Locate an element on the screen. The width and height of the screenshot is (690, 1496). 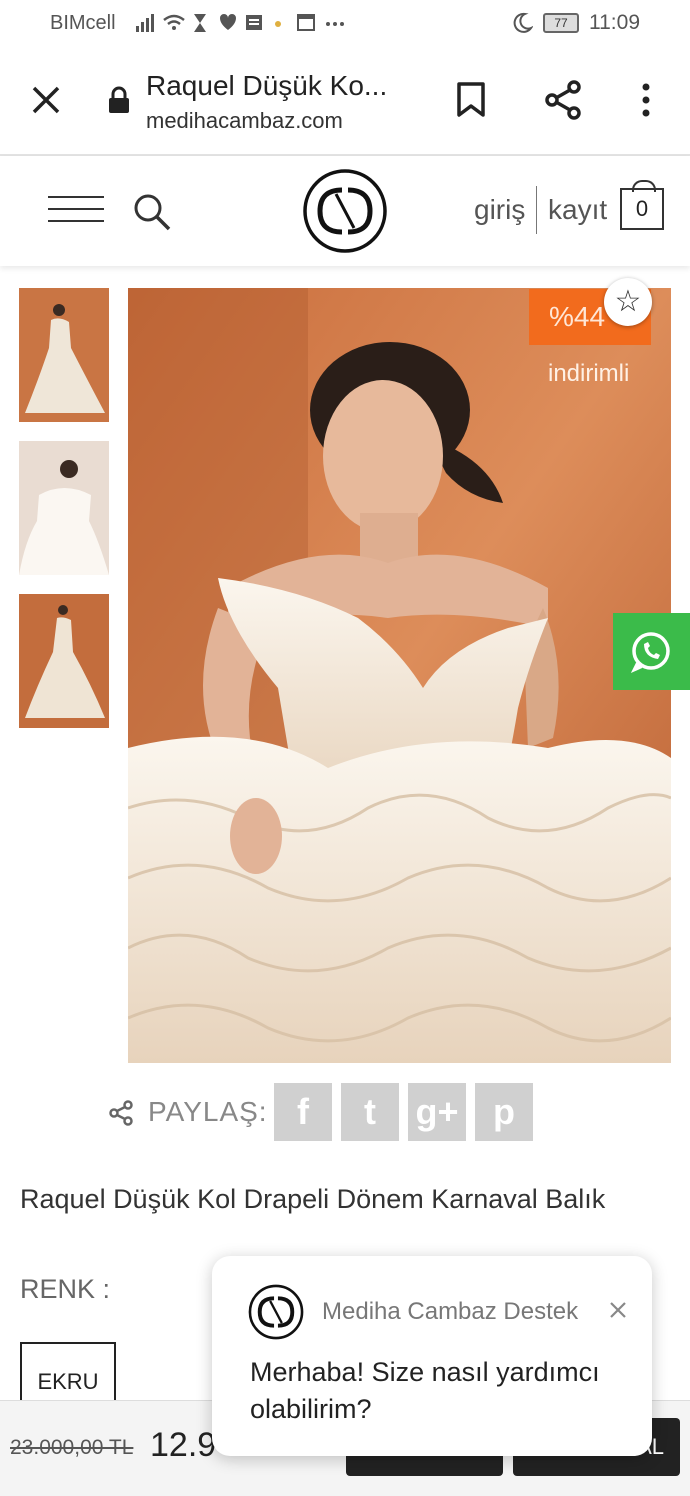
star-icon: ☆ is located at coordinates (628, 301).